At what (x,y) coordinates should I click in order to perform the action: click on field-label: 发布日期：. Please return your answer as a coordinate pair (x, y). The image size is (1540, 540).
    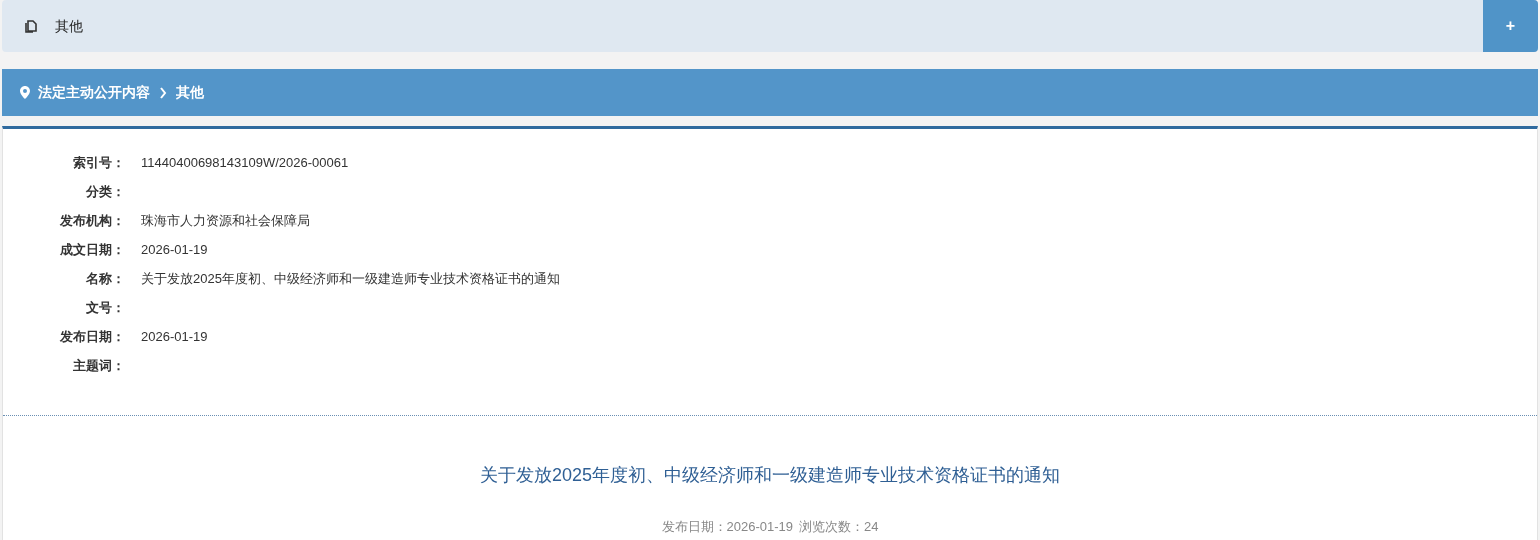
    Looking at the image, I should click on (92, 337).